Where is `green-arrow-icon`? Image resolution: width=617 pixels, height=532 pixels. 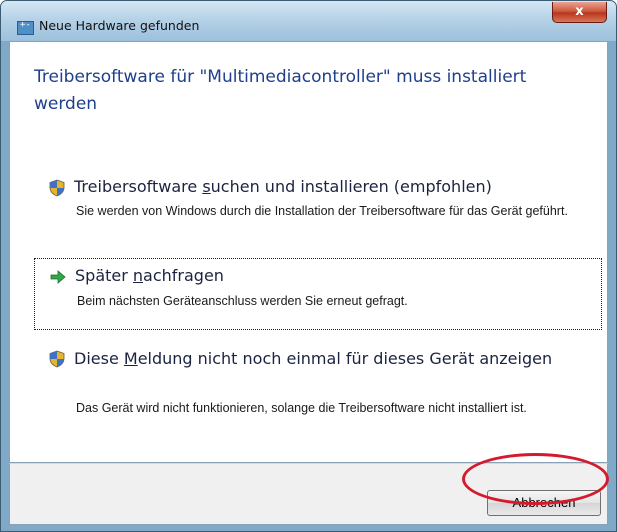 green-arrow-icon is located at coordinates (58, 277).